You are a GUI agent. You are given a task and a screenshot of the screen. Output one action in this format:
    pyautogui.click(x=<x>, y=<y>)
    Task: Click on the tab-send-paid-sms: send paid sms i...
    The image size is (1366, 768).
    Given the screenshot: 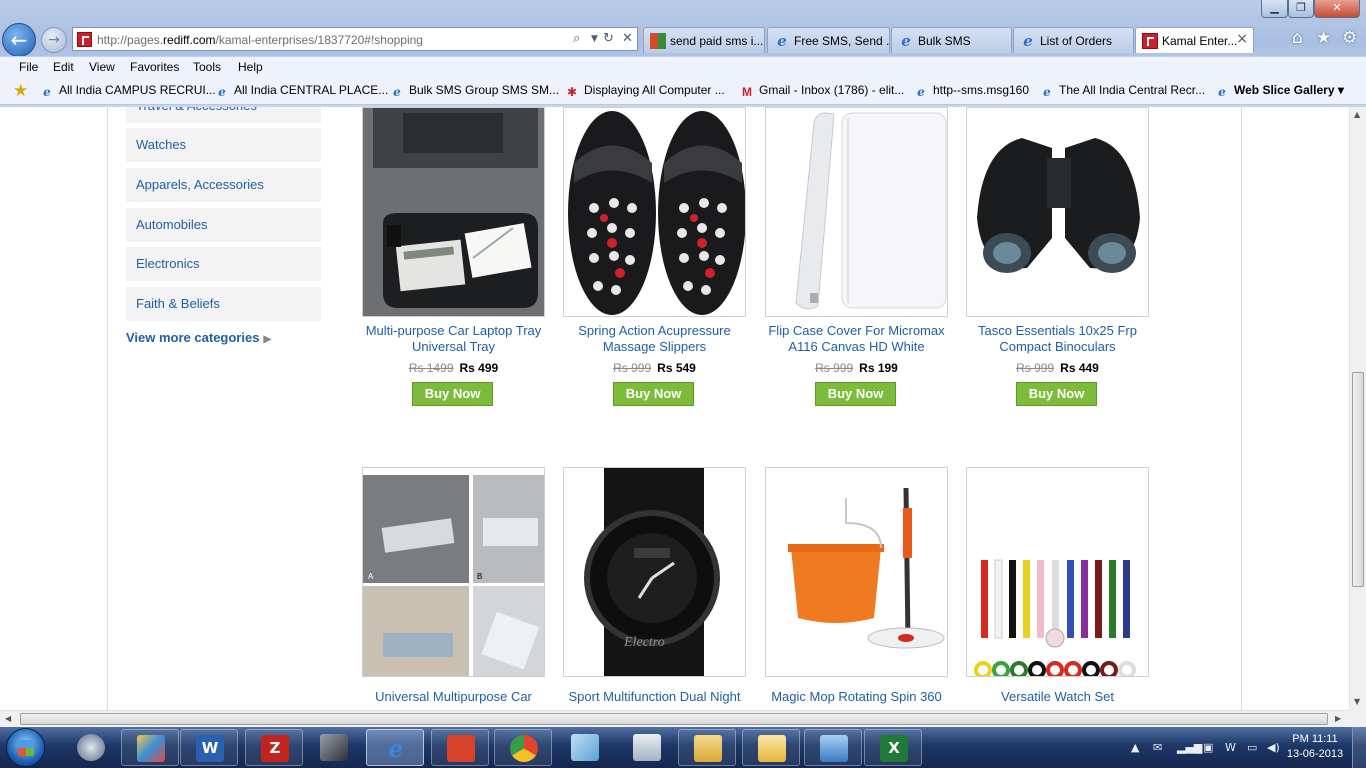 What is the action you would take?
    pyautogui.click(x=704, y=40)
    